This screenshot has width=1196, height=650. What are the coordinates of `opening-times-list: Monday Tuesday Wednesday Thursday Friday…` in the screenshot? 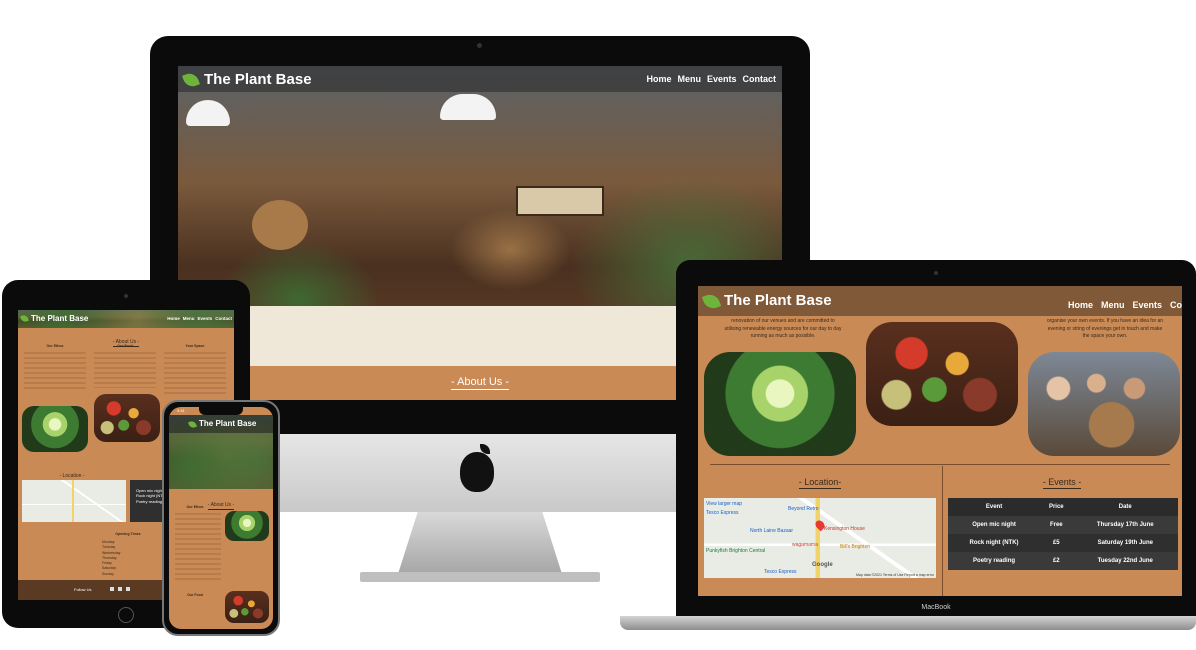 It's located at (111, 558).